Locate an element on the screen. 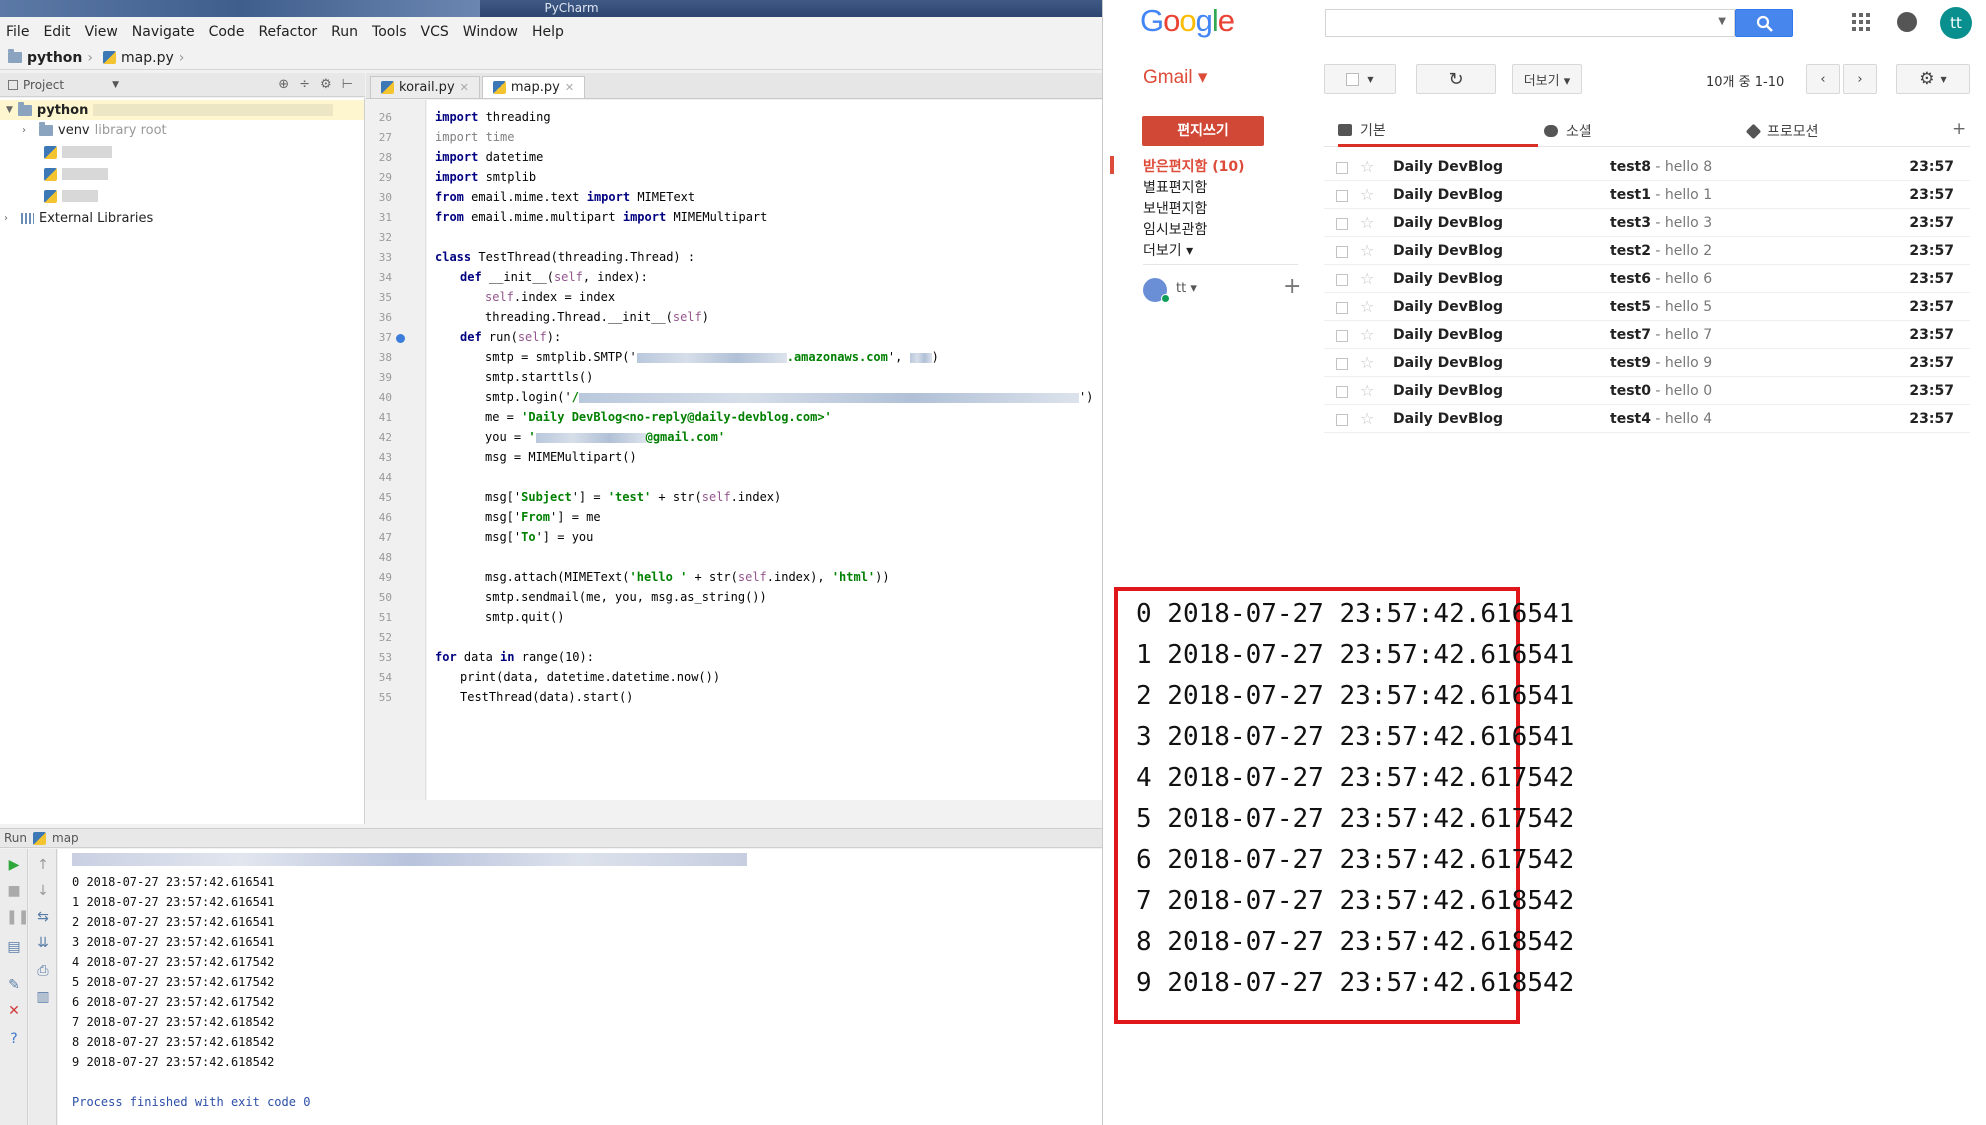  layout-icon: ▤ is located at coordinates (14, 947).